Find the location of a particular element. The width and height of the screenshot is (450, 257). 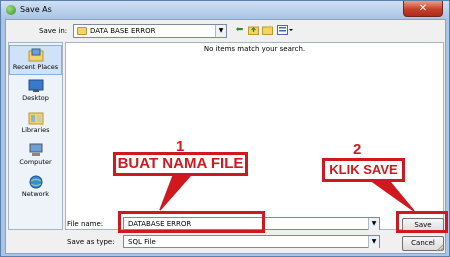

empty-message: No items match your search. is located at coordinates (254, 49).